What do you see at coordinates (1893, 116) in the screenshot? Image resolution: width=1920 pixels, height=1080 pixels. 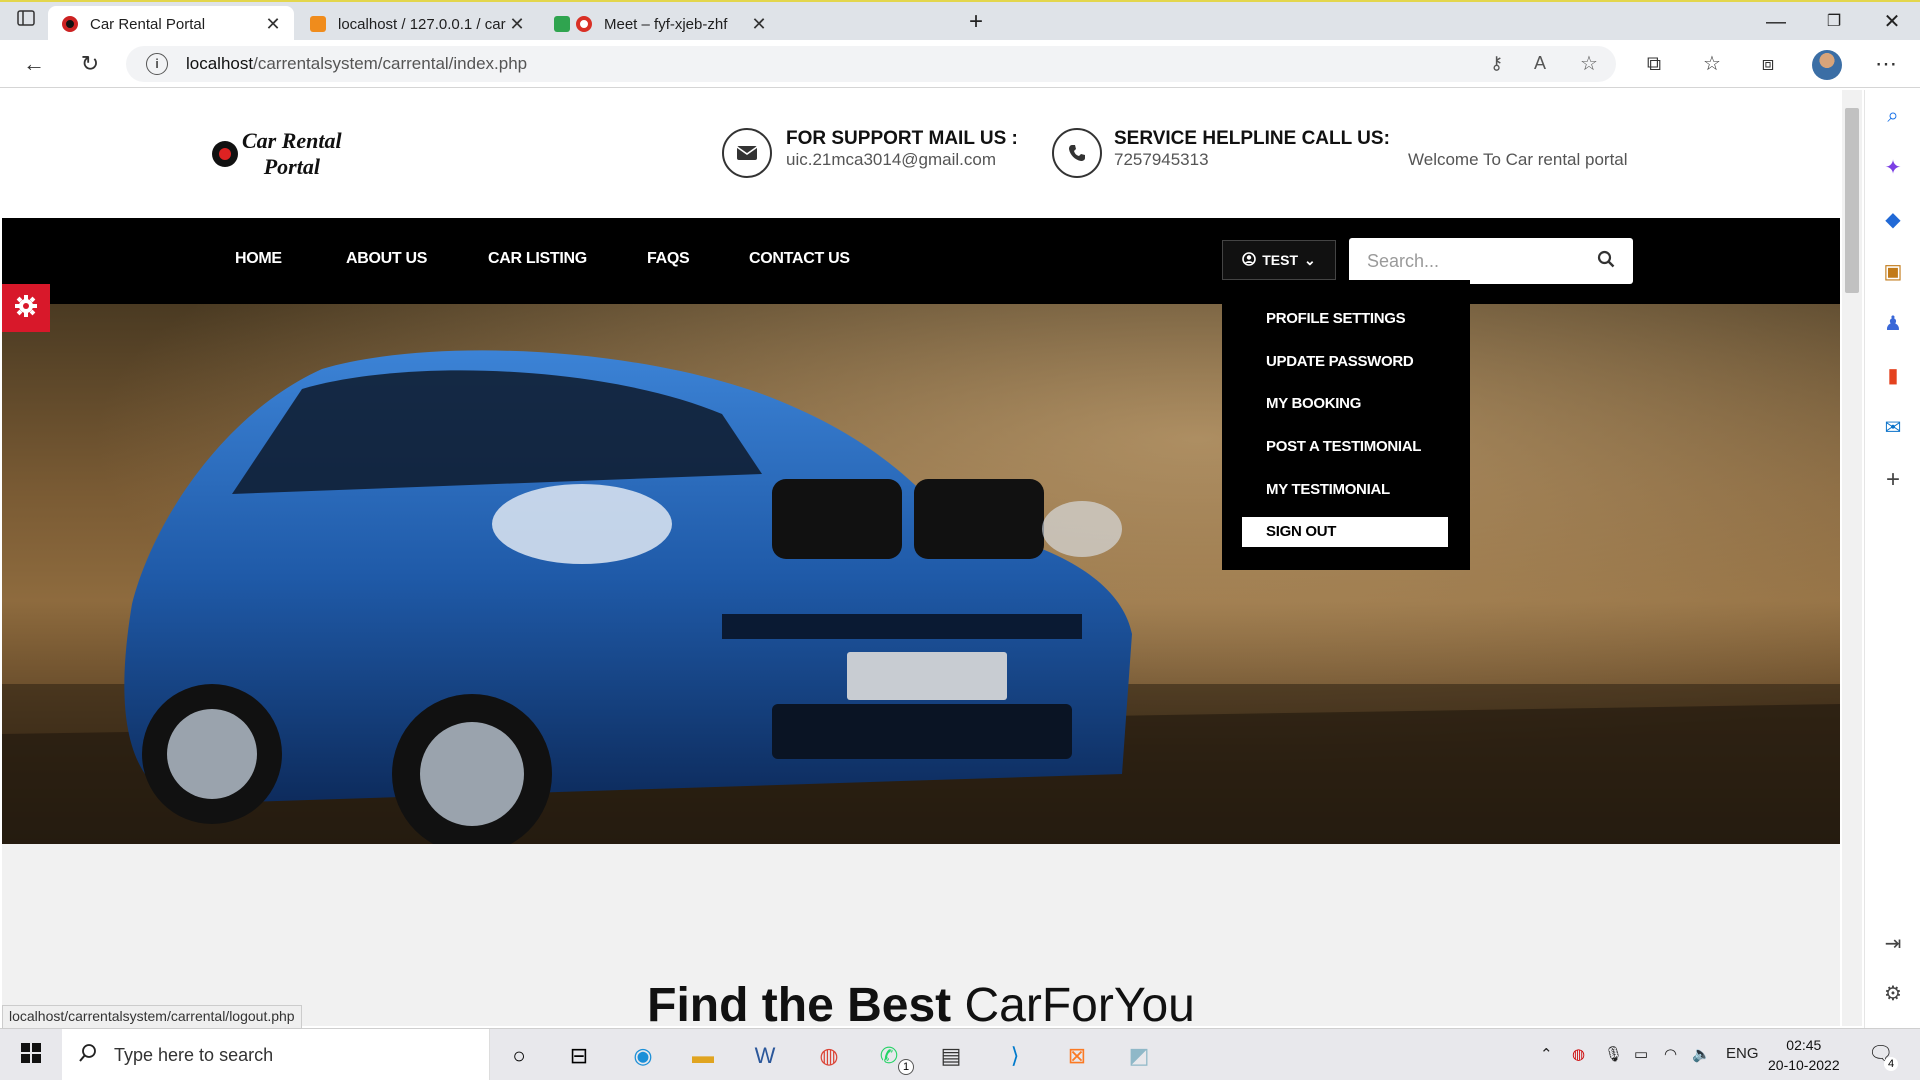 I see `search-icon: ⌕` at bounding box center [1893, 116].